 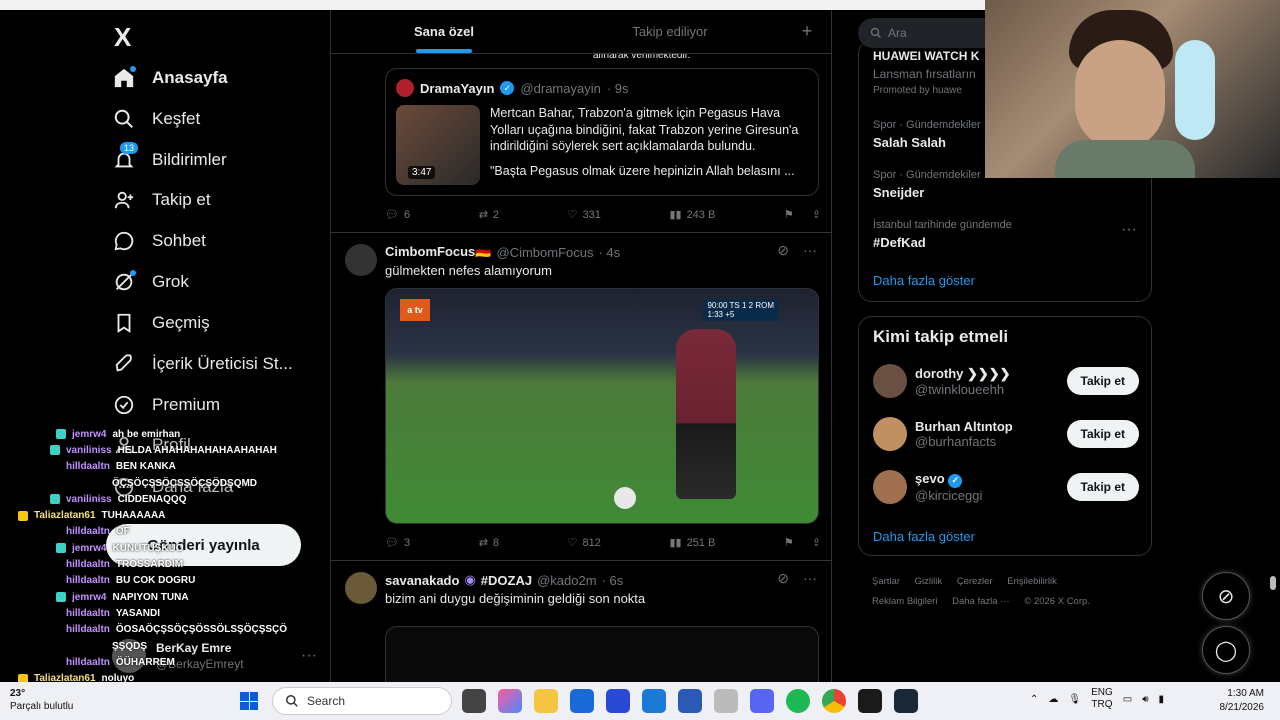 What do you see at coordinates (161, 323) in the screenshot?
I see `nav-bookmarks: Geçmiş` at bounding box center [161, 323].